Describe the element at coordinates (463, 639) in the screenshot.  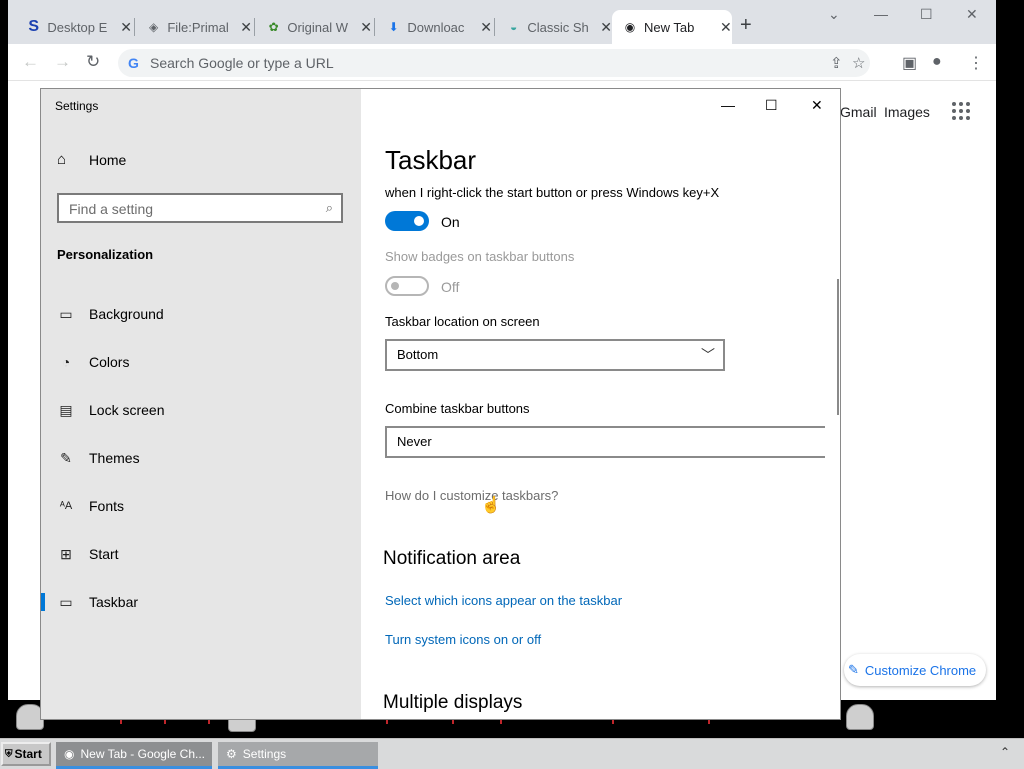
I see `system-icons-link: Turn system icons on or off` at that location.